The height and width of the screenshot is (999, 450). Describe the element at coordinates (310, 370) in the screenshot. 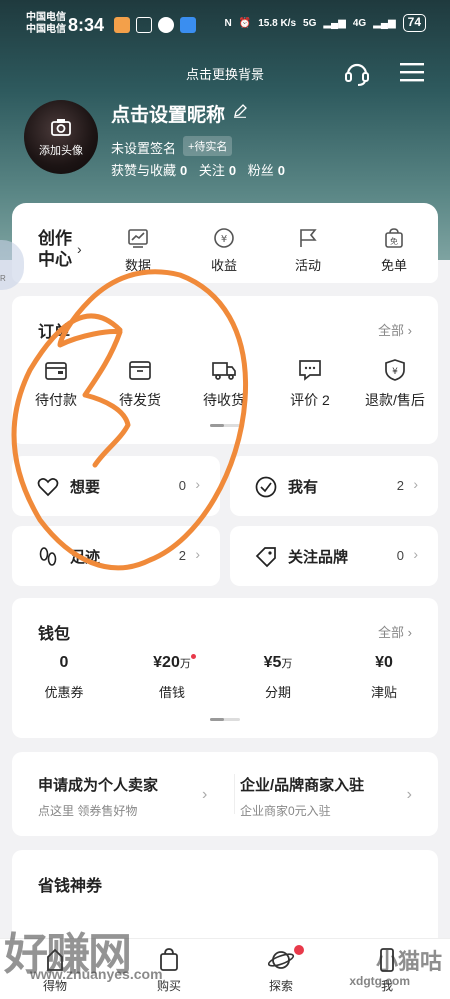

I see `comment-icon` at that location.